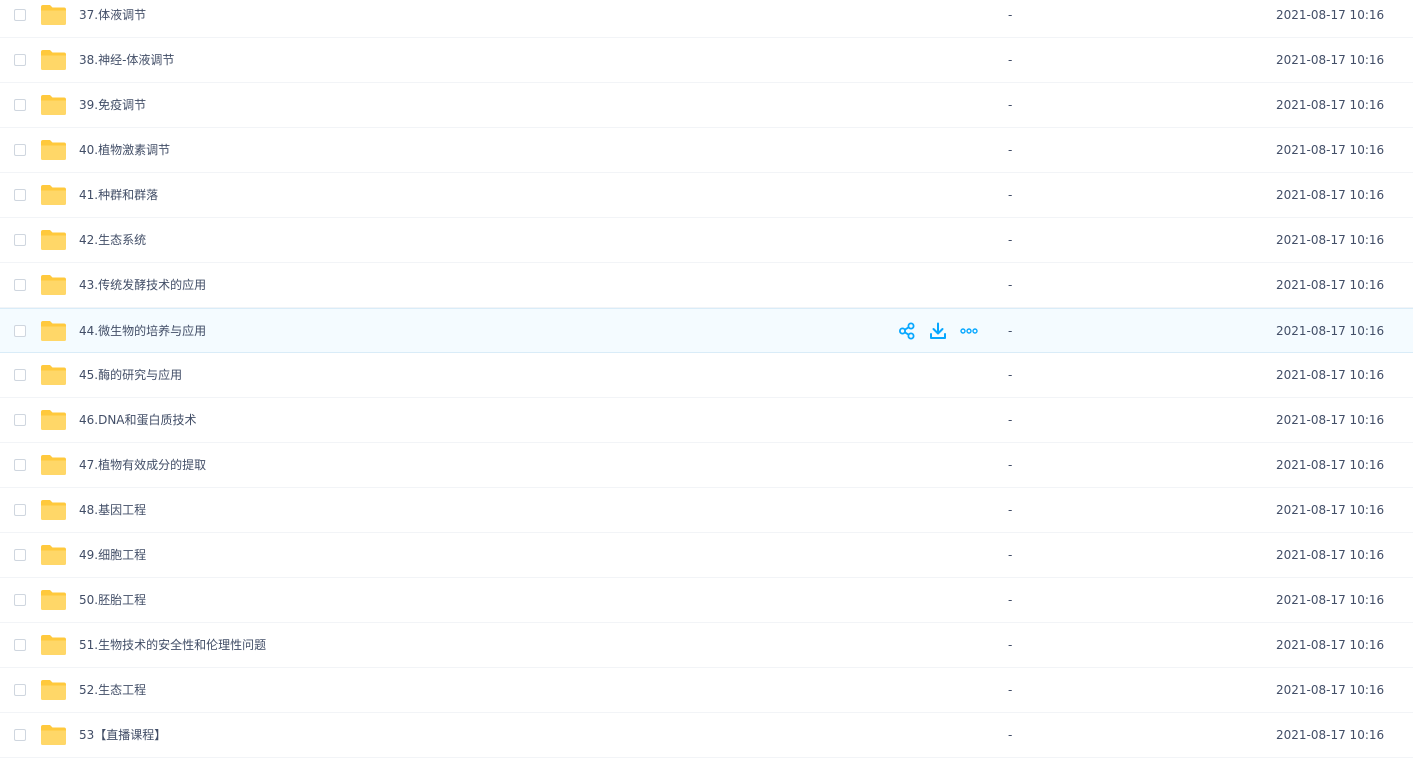  Describe the element at coordinates (142, 331) in the screenshot. I see `file-name: 44.微生物的培养与应用` at that location.